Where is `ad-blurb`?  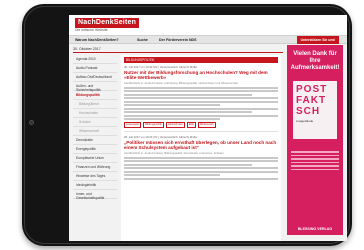
ad-blurb is located at coordinates (315, 160).